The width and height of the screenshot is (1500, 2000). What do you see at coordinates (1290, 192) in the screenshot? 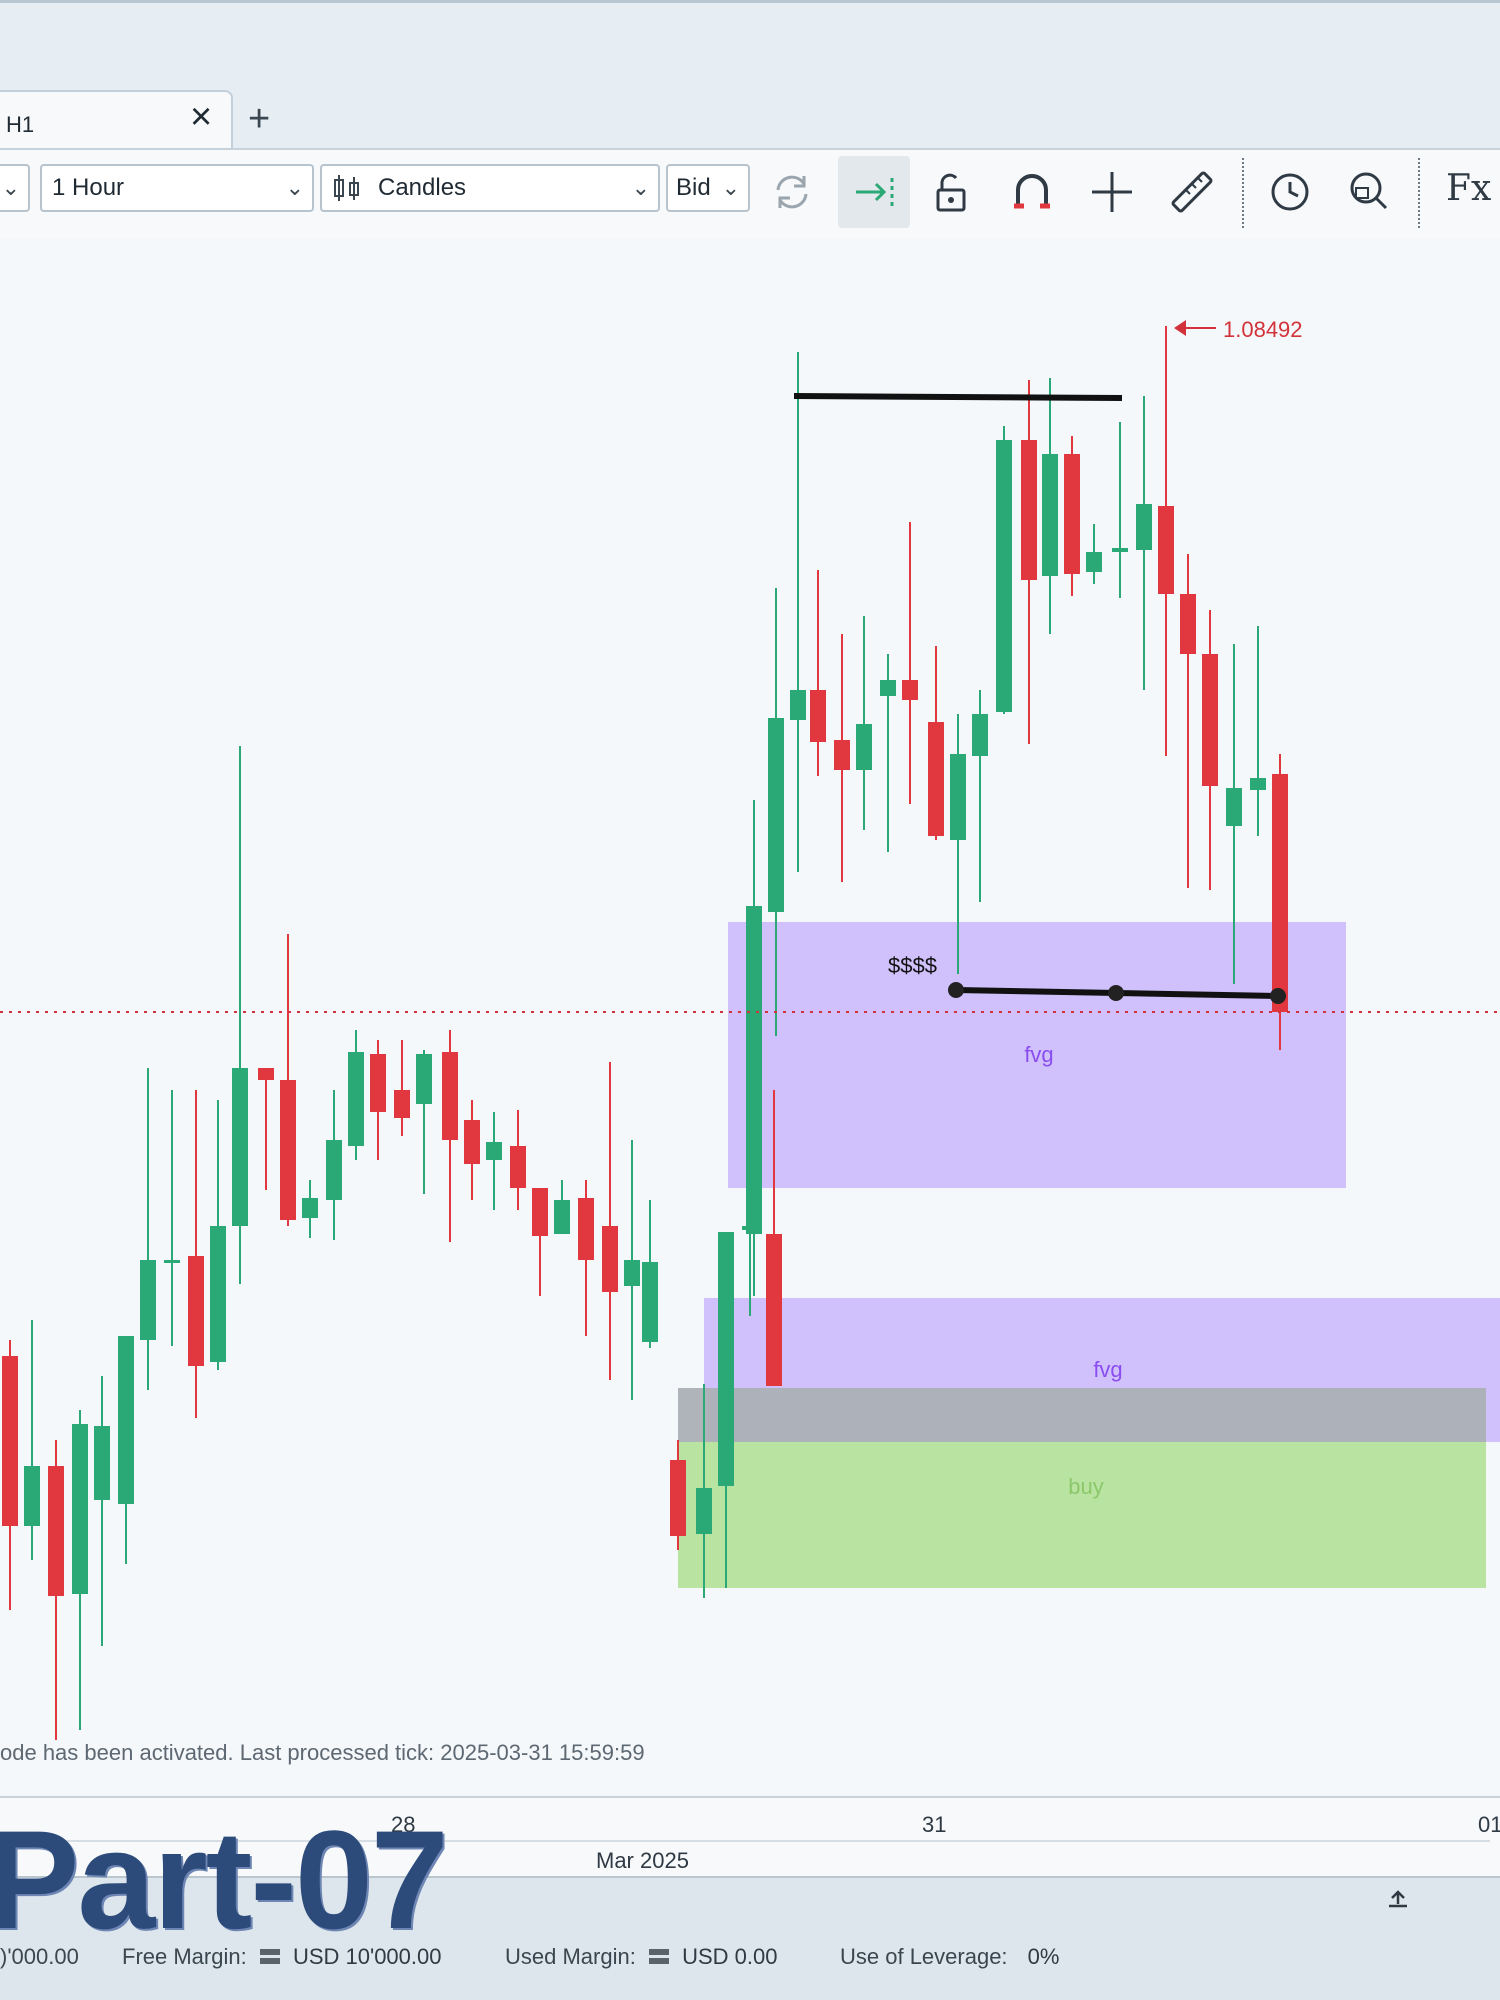
I see `clock-icon` at bounding box center [1290, 192].